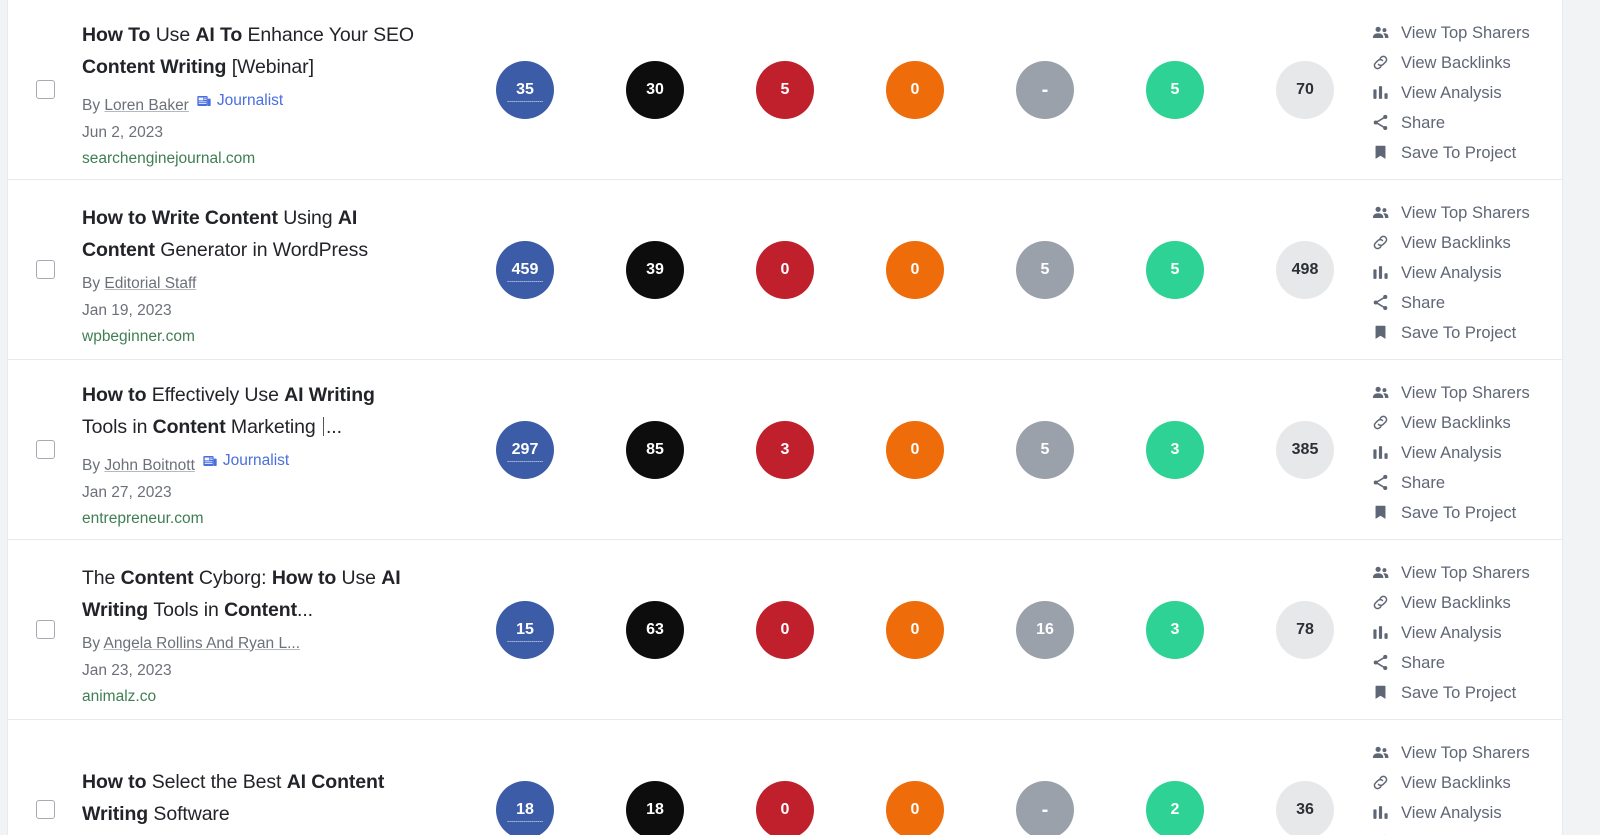  What do you see at coordinates (525, 449) in the screenshot?
I see `metric-bubble-blue: 297` at bounding box center [525, 449].